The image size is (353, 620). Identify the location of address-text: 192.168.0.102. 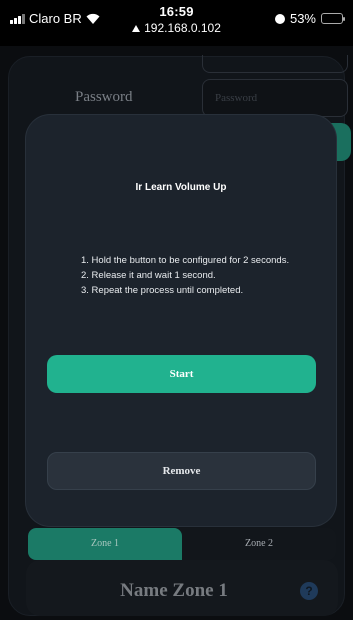
(182, 28).